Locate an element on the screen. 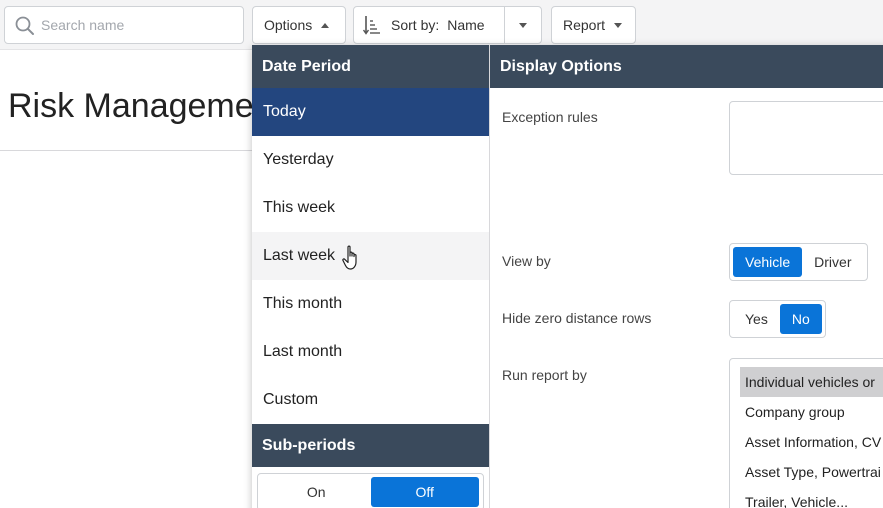 The image size is (883, 508). sub-periods-section: Sub-periods On Off is located at coordinates (370, 466).